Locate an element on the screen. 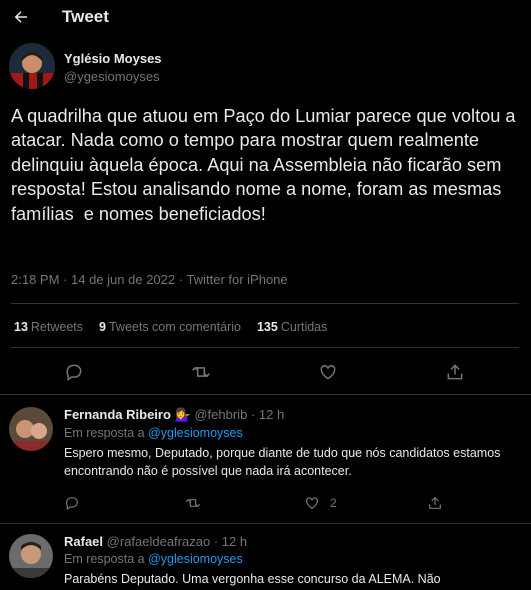  reply-author-name: Rafael is located at coordinates (83, 541).